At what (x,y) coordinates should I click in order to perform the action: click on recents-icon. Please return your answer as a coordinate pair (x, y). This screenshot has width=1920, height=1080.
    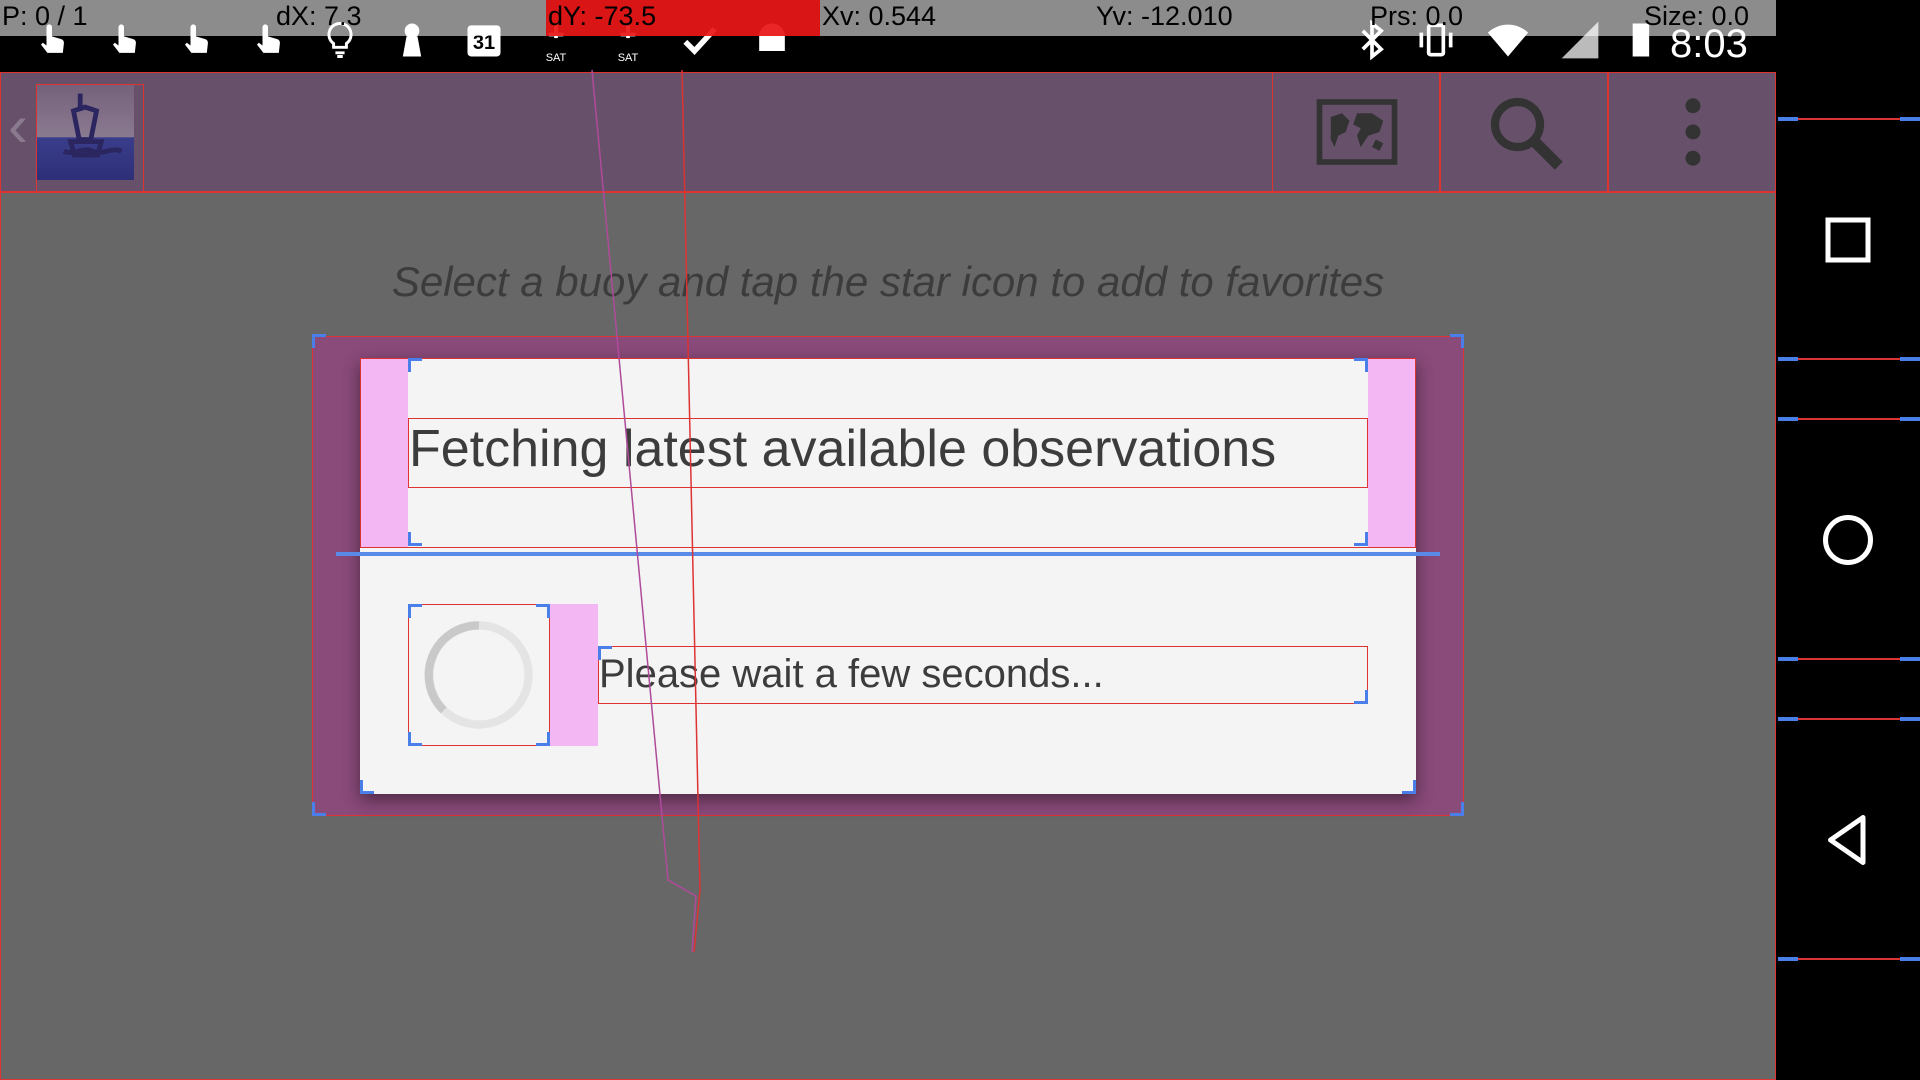
    Looking at the image, I should click on (1848, 240).